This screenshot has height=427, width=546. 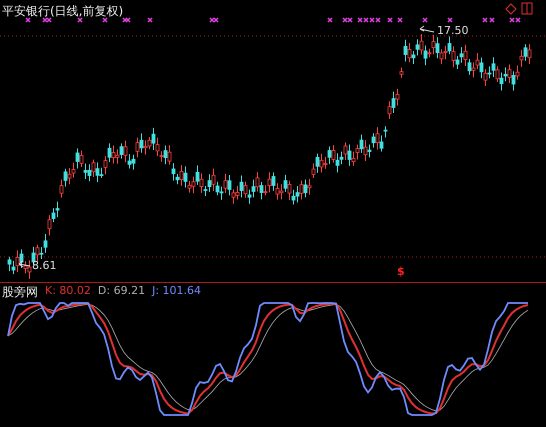 I want to click on indicator-name: 股旁网, so click(x=20, y=292).